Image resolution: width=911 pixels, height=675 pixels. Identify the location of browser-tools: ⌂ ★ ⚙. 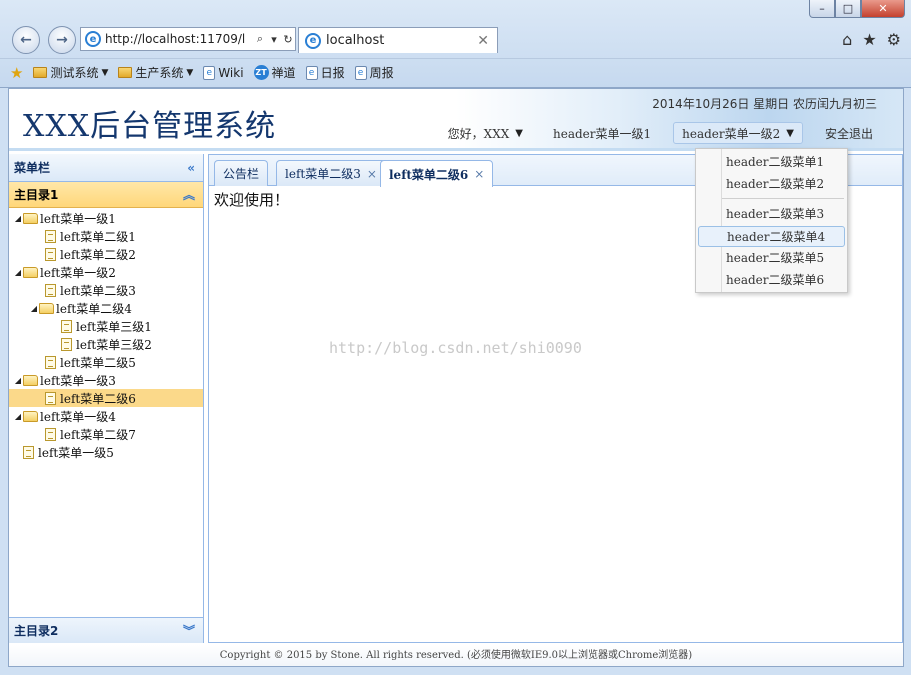
(871, 39).